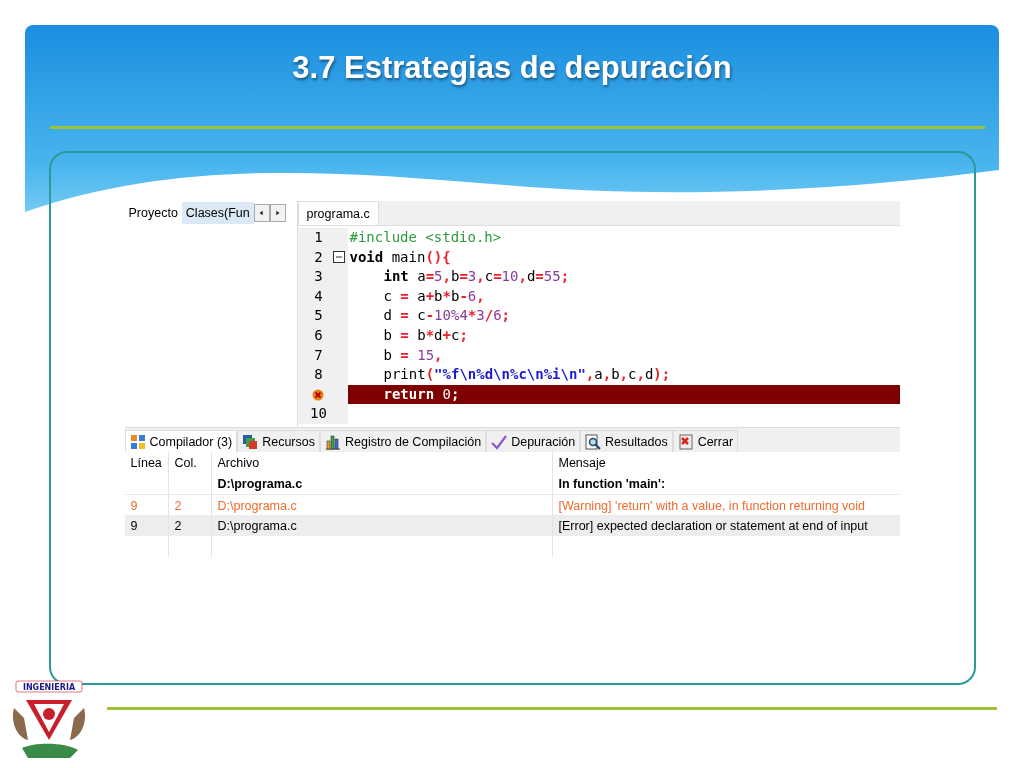 The image size is (1024, 768). What do you see at coordinates (512, 68) in the screenshot?
I see `slide-title: 3.7 Estrategias de depuración` at bounding box center [512, 68].